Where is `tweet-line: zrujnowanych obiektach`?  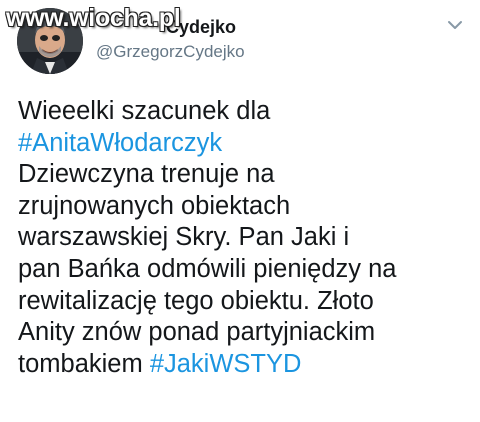
tweet-line: zrujnowanych obiektach is located at coordinates (154, 205).